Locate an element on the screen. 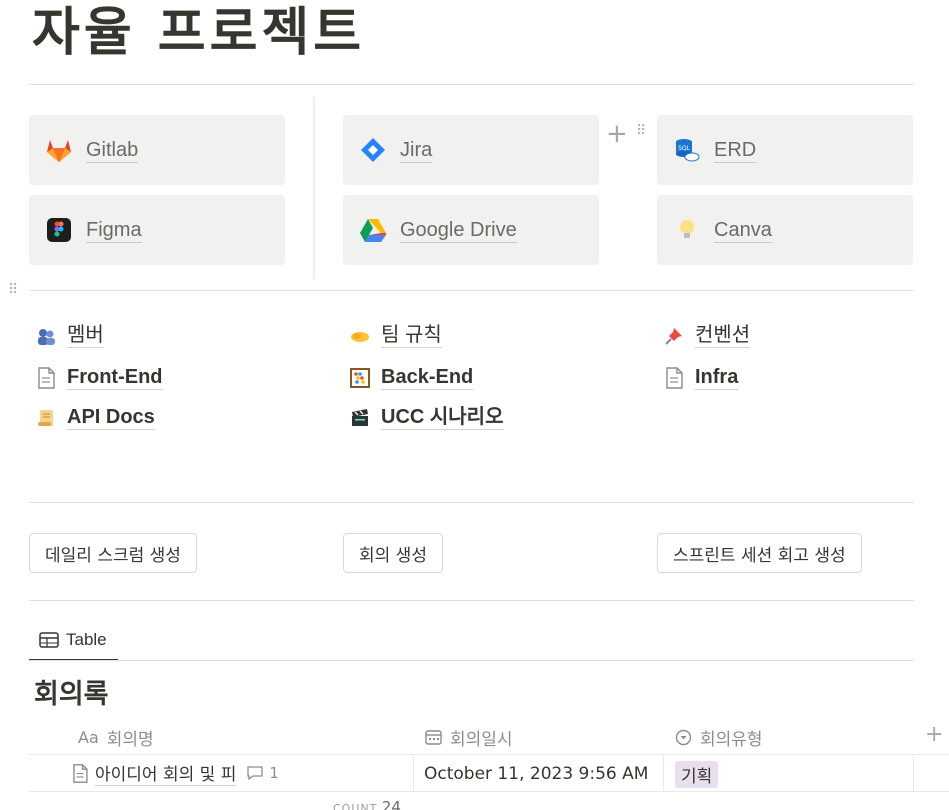 The width and height of the screenshot is (949, 810). link-card-canva: Canva is located at coordinates (785, 230).